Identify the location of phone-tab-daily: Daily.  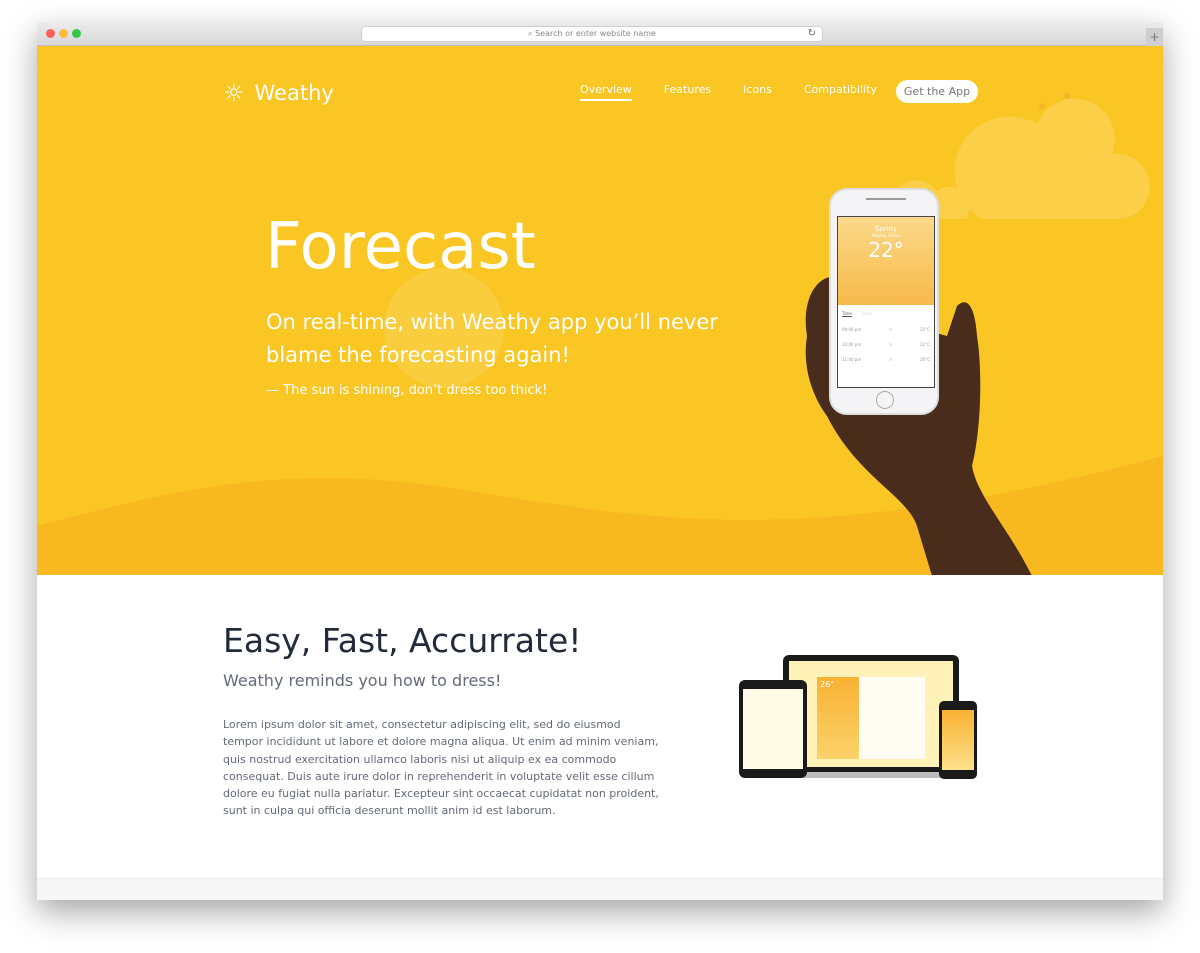
(867, 314).